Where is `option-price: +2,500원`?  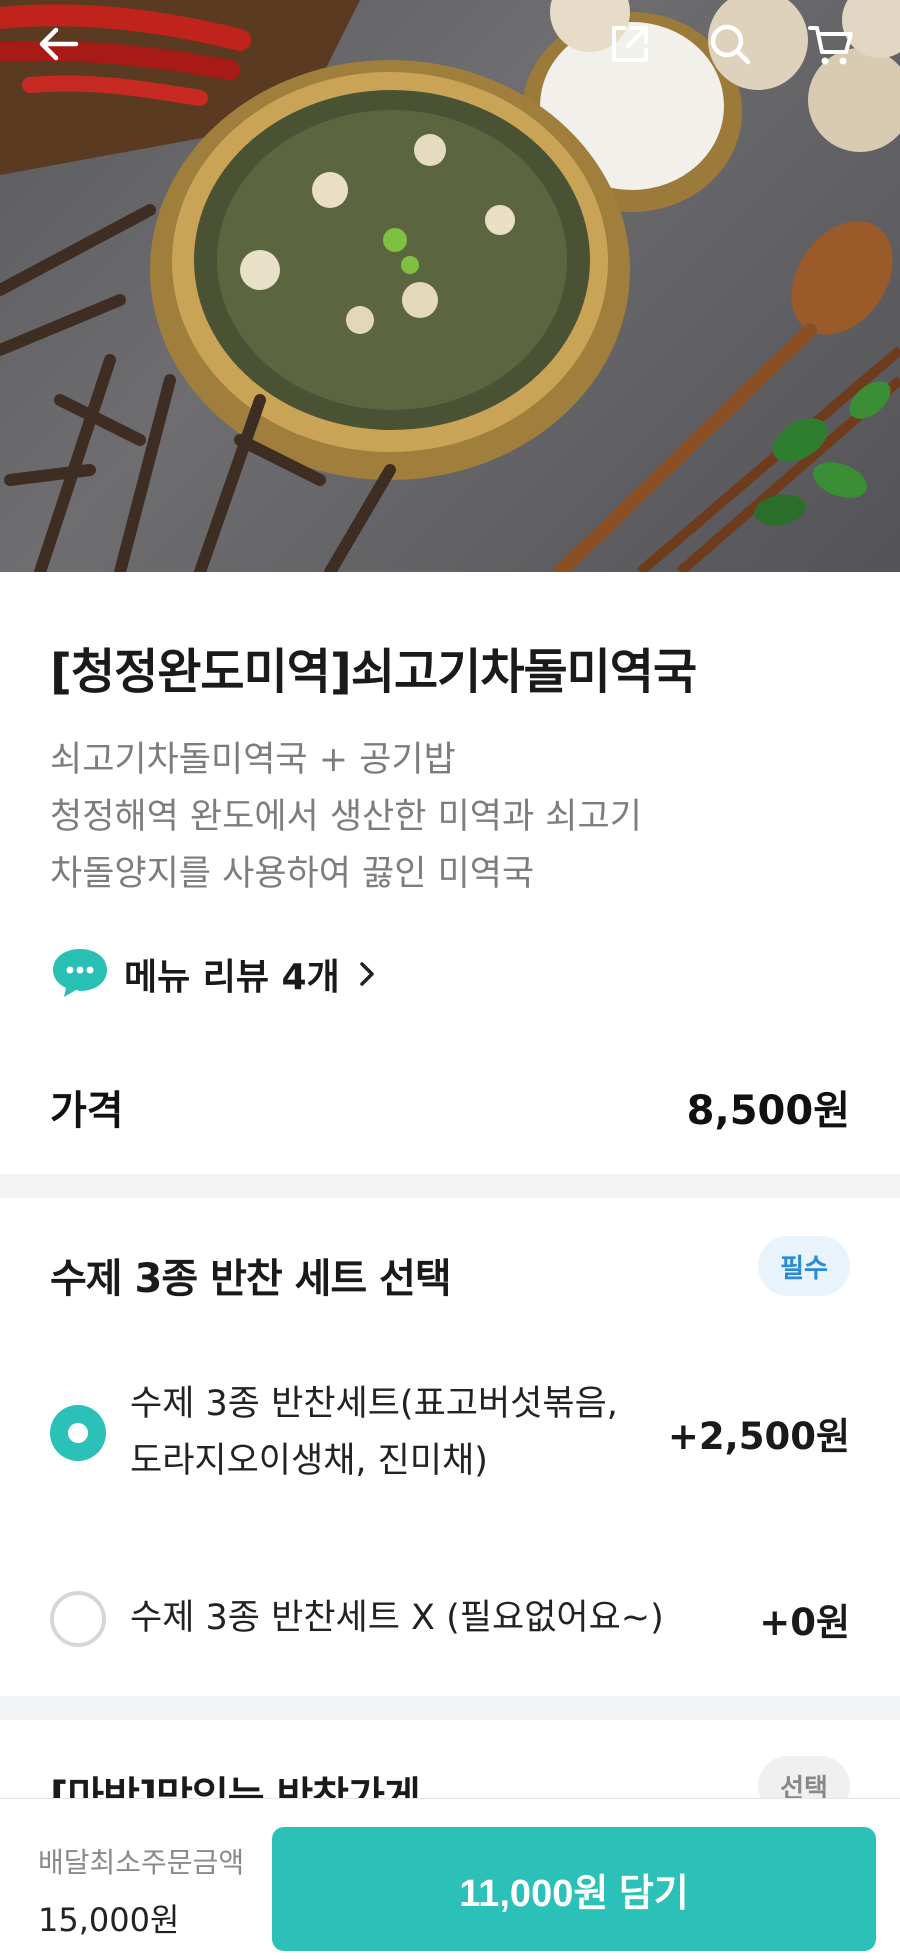
option-price: +2,500원 is located at coordinates (758, 1436).